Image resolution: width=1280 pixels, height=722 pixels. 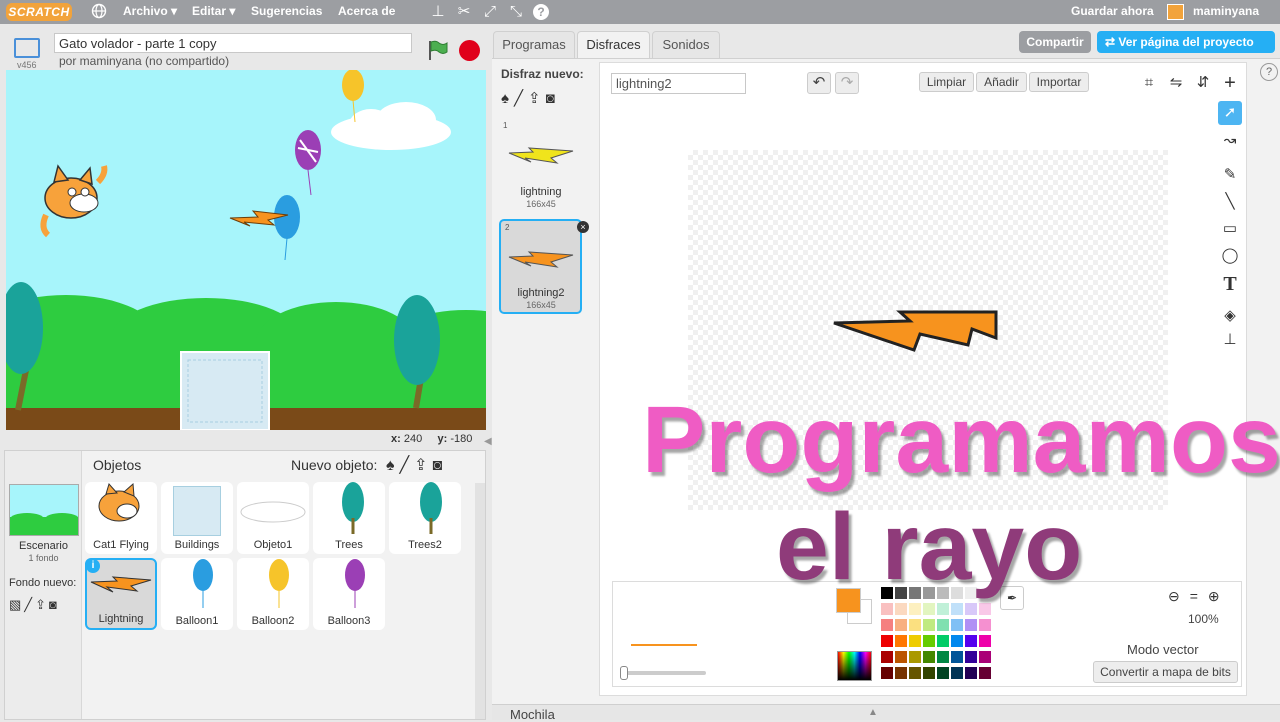 What do you see at coordinates (1059, 82) in the screenshot?
I see `import-button: Importar` at bounding box center [1059, 82].